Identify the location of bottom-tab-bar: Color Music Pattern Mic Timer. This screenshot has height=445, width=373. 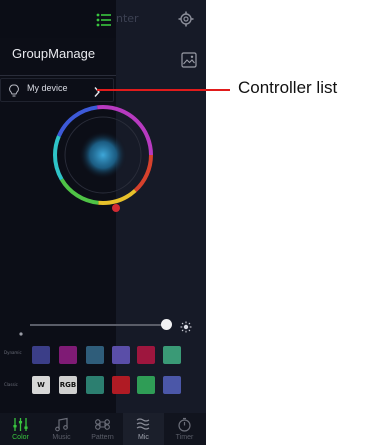
(103, 429).